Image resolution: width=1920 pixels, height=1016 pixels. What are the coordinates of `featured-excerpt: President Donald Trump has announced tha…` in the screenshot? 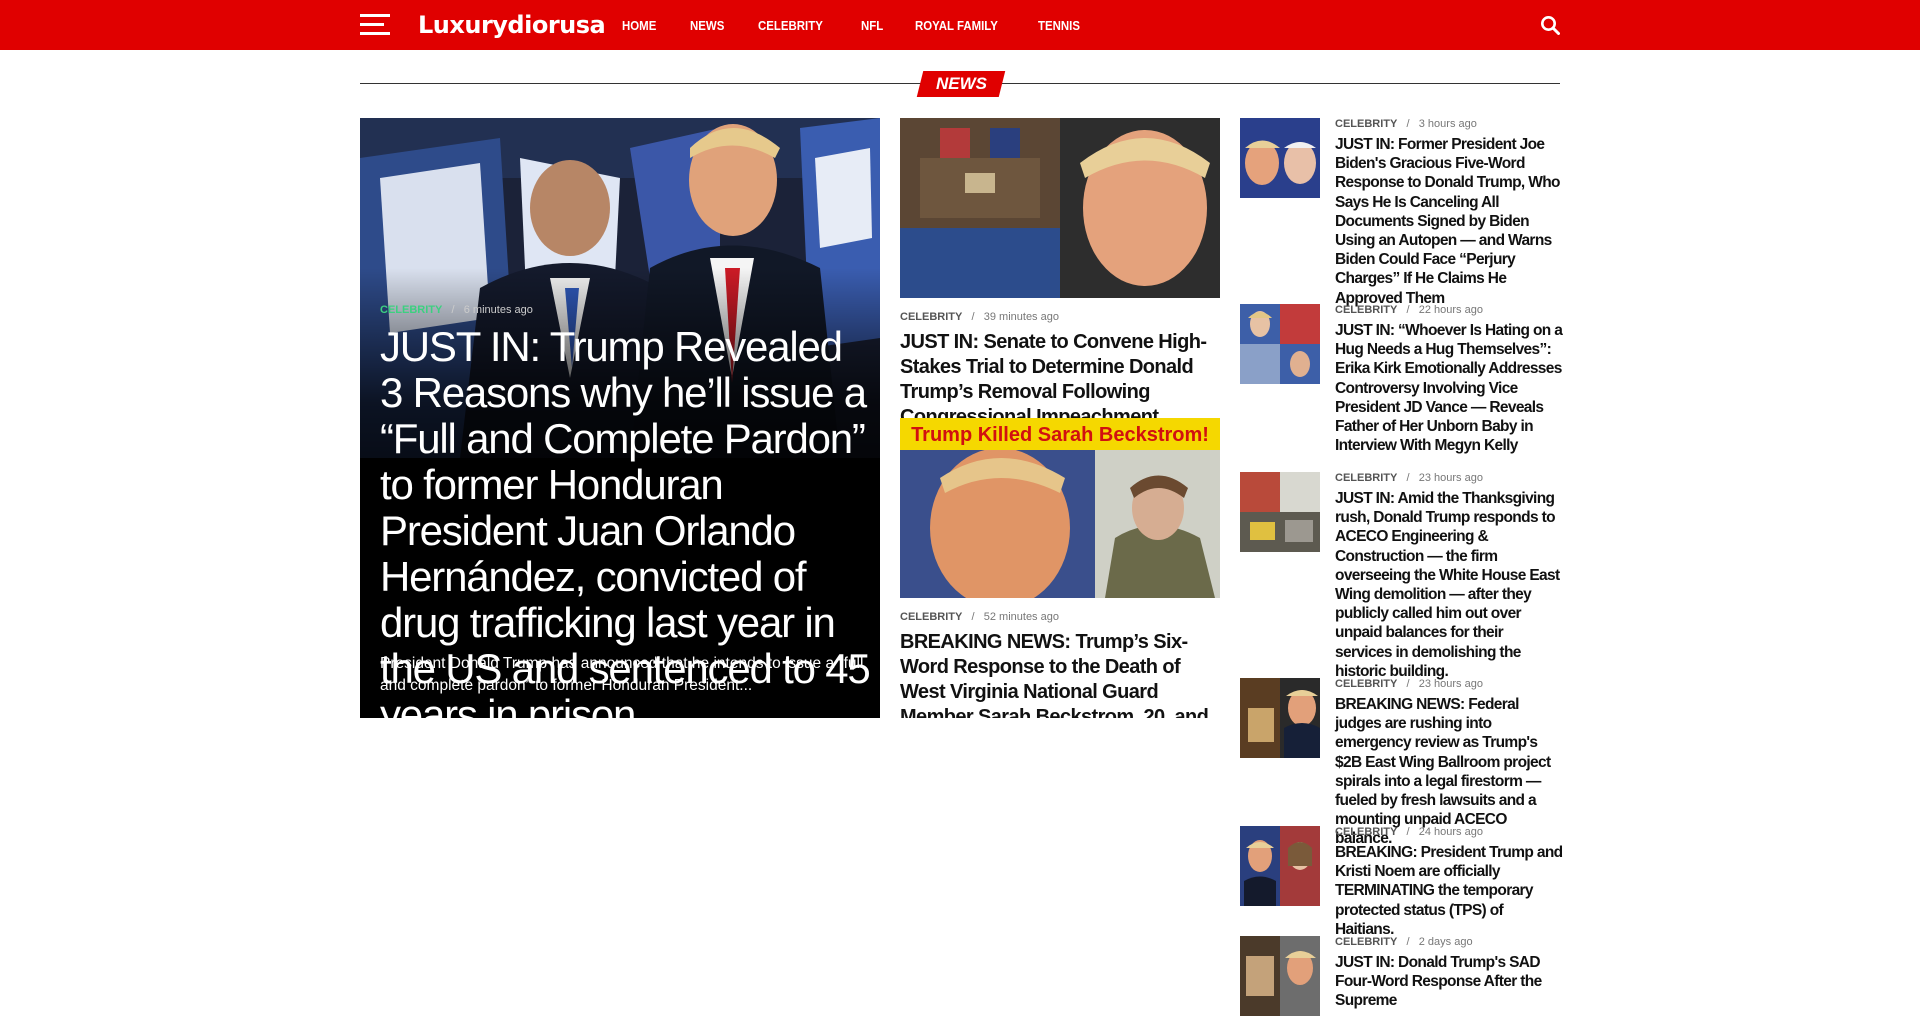 It's located at (622, 674).